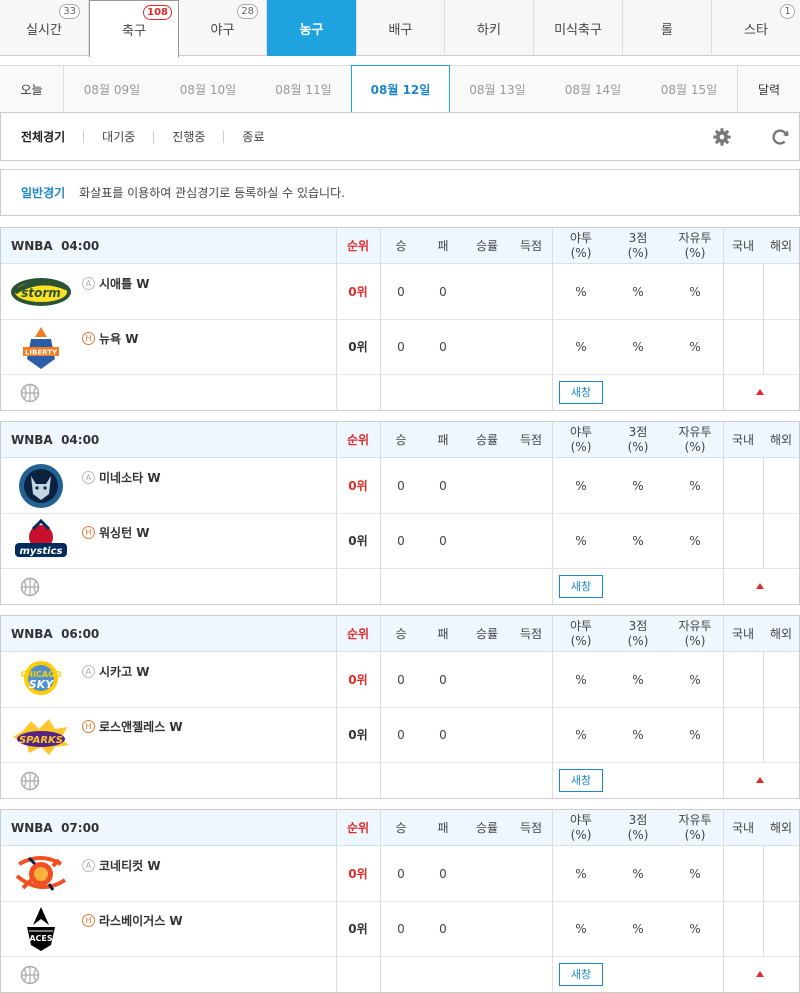  I want to click on filter-live: 진행중, so click(188, 136).